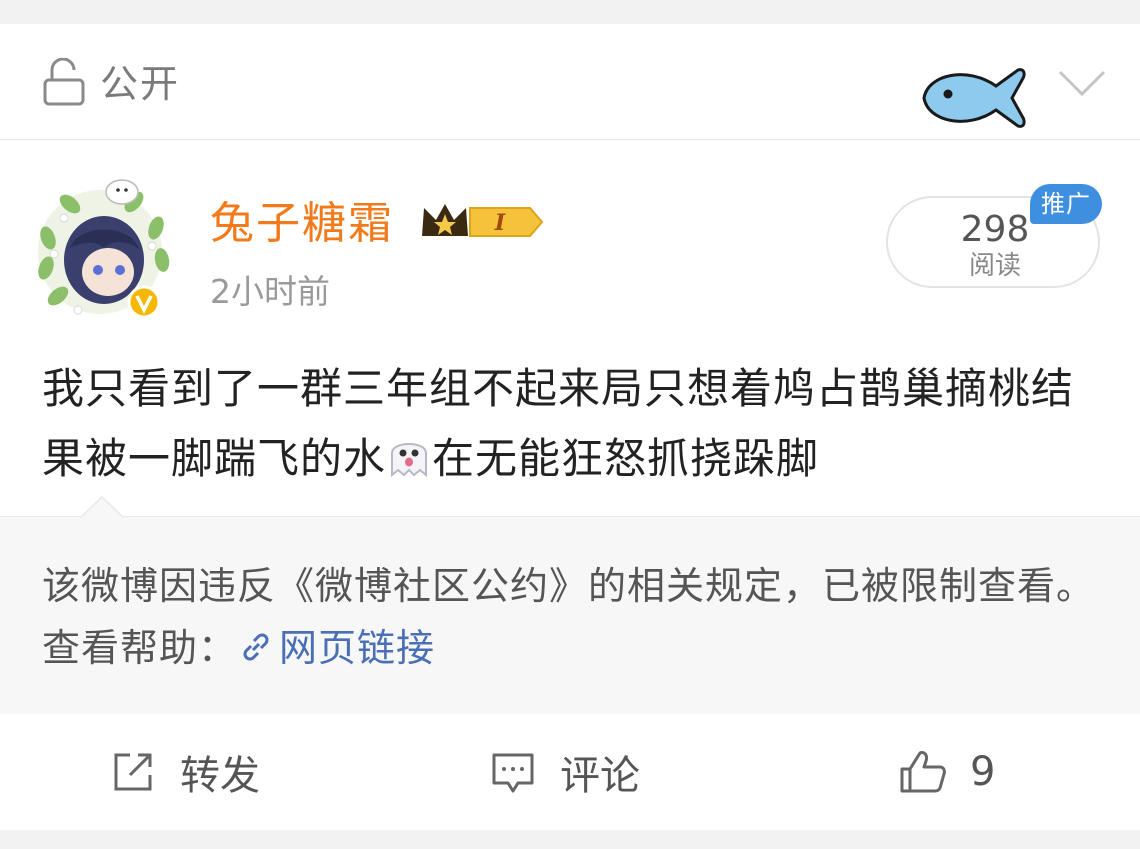  What do you see at coordinates (569, 617) in the screenshot?
I see `notice-message: 该微博因违反《微博社区公约》的相关规定，已被限制查看。查看帮助：` at bounding box center [569, 617].